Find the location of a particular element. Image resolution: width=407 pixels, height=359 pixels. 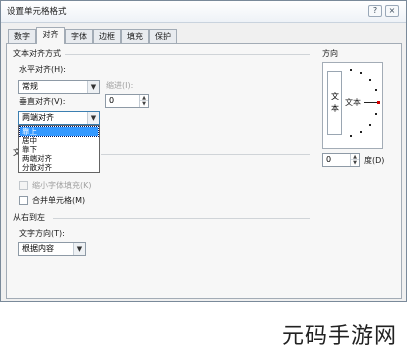

vertical-align-select: 两端对齐 ▼ is located at coordinates (59, 118).